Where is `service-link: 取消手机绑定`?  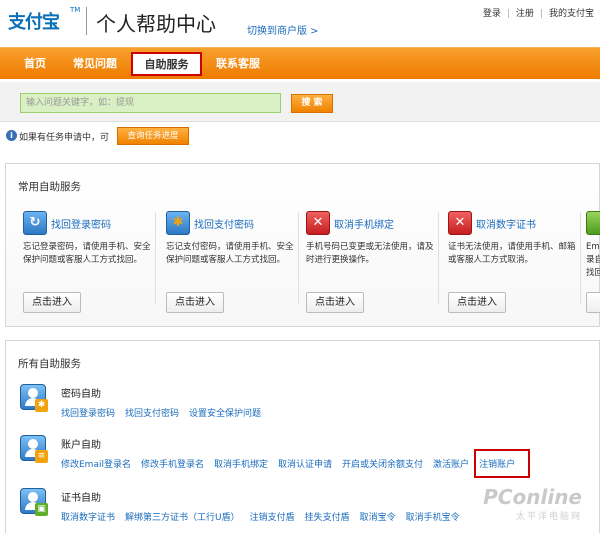 service-link: 取消手机绑定 is located at coordinates (241, 463).